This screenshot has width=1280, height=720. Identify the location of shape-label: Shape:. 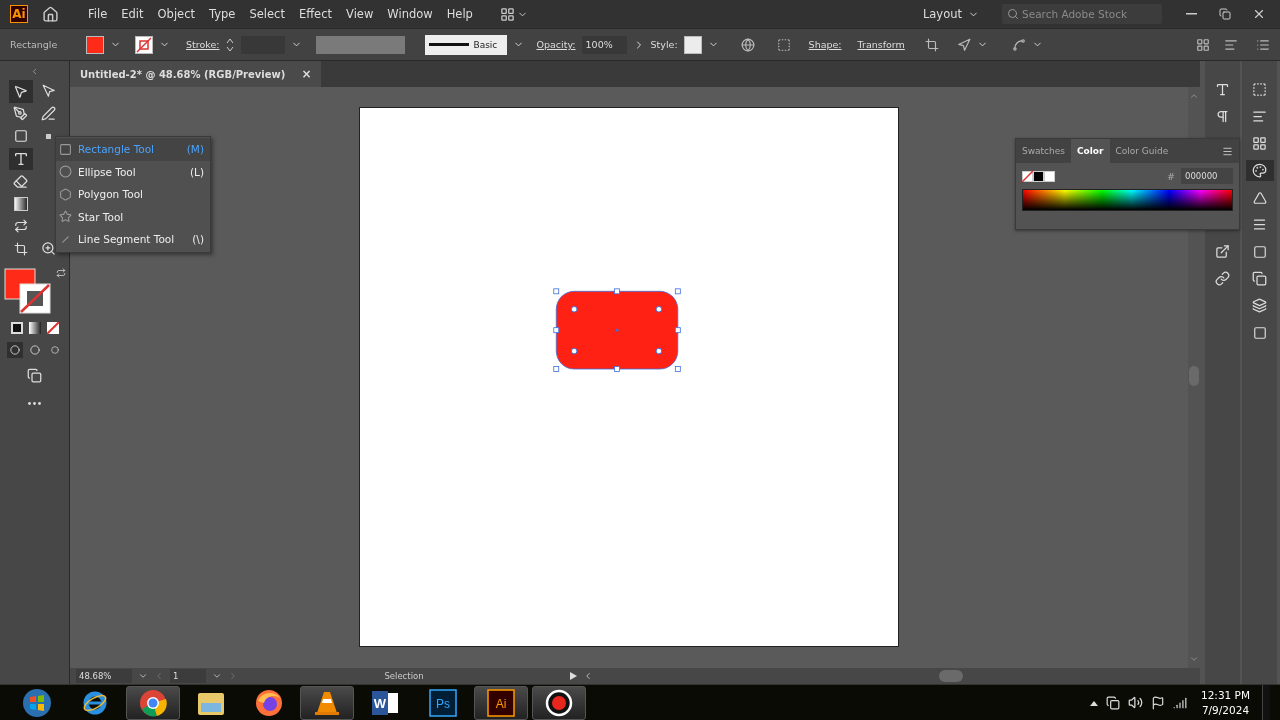
(825, 44).